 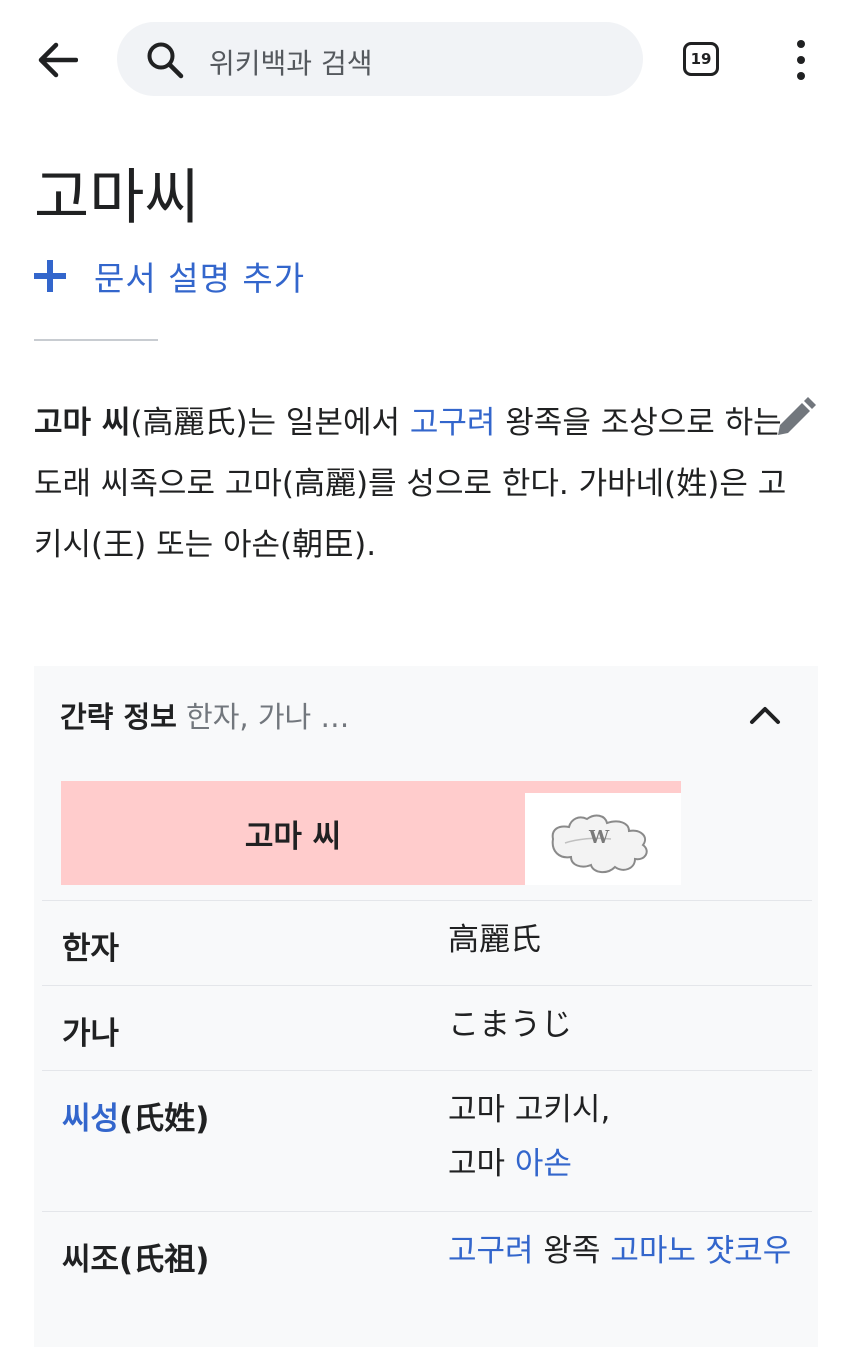 I want to click on infobox-banner: 고마 씨 W, so click(x=371, y=833).